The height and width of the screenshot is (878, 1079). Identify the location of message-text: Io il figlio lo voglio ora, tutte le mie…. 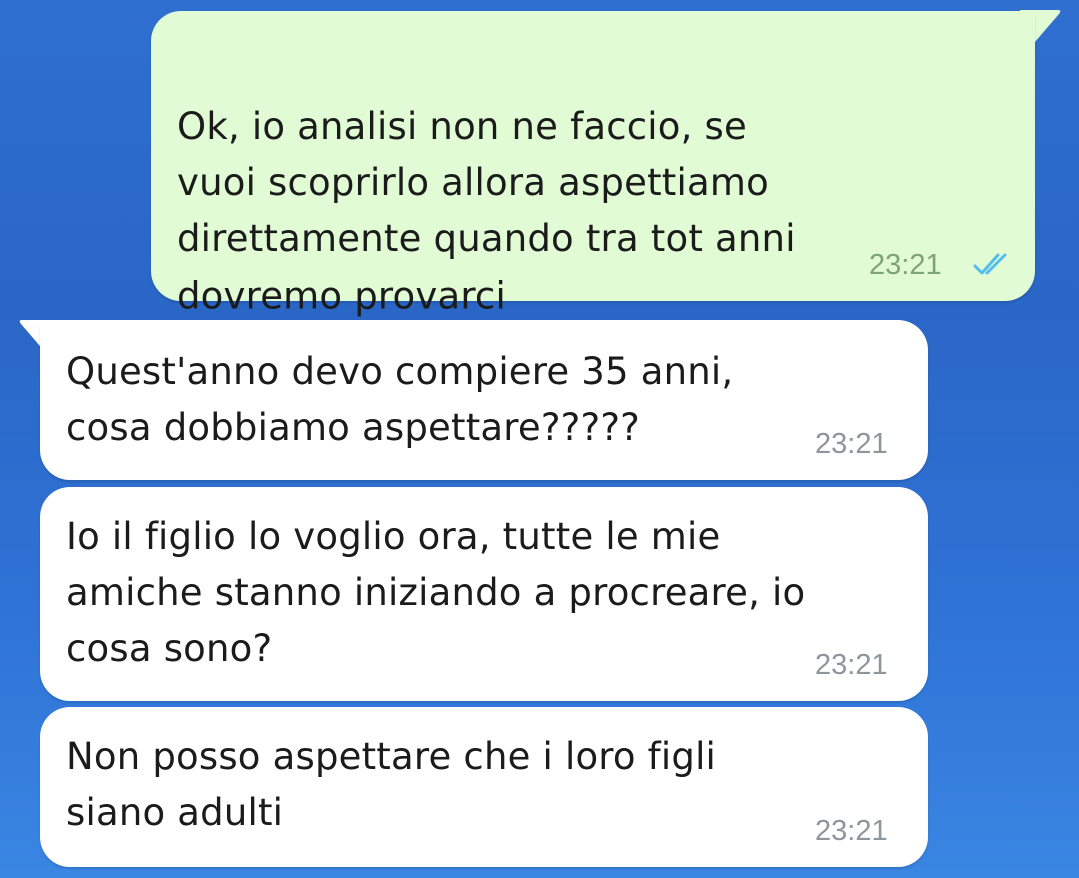
(436, 592).